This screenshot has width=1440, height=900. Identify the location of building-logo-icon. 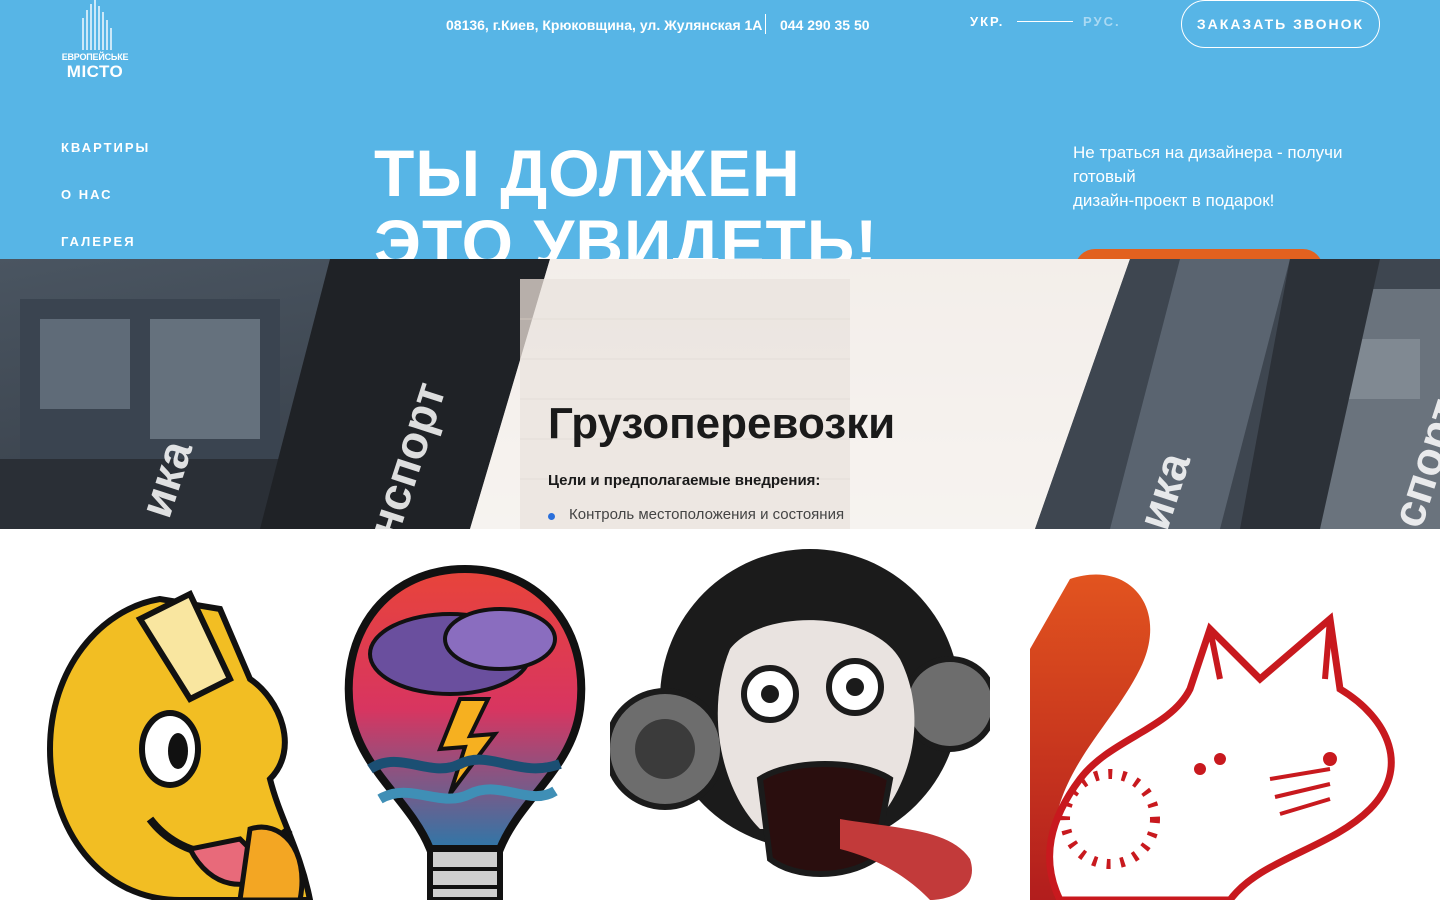
(97, 25).